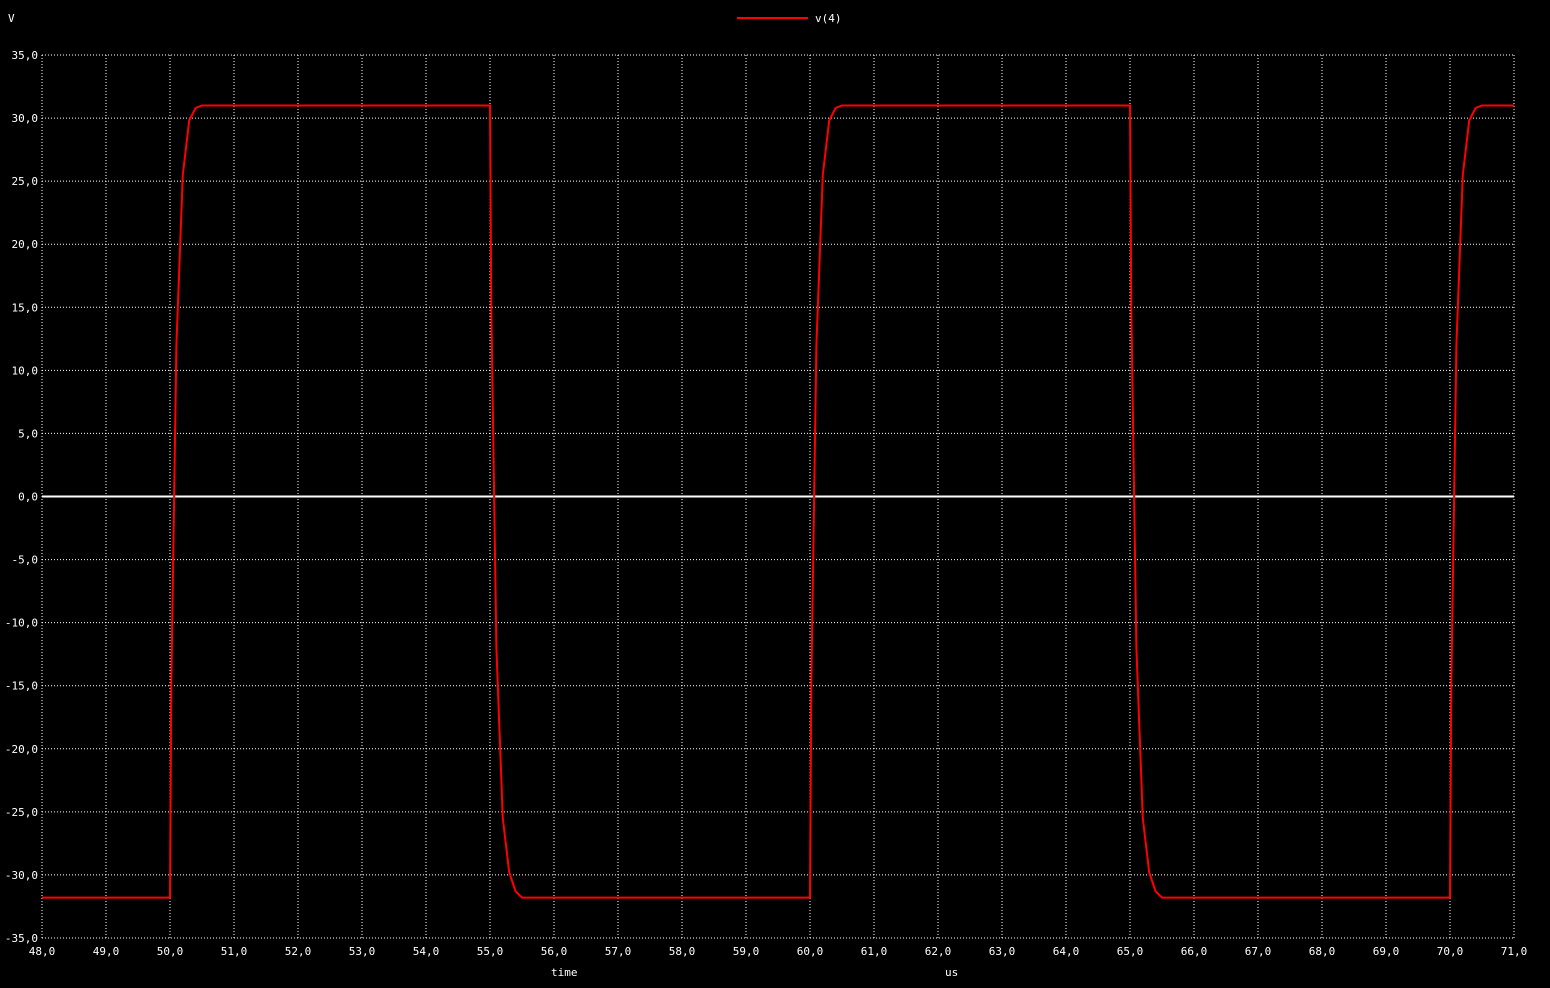 The image size is (1550, 988). Describe the element at coordinates (1450, 951) in the screenshot. I see `x-tick-label: 70,0` at that location.